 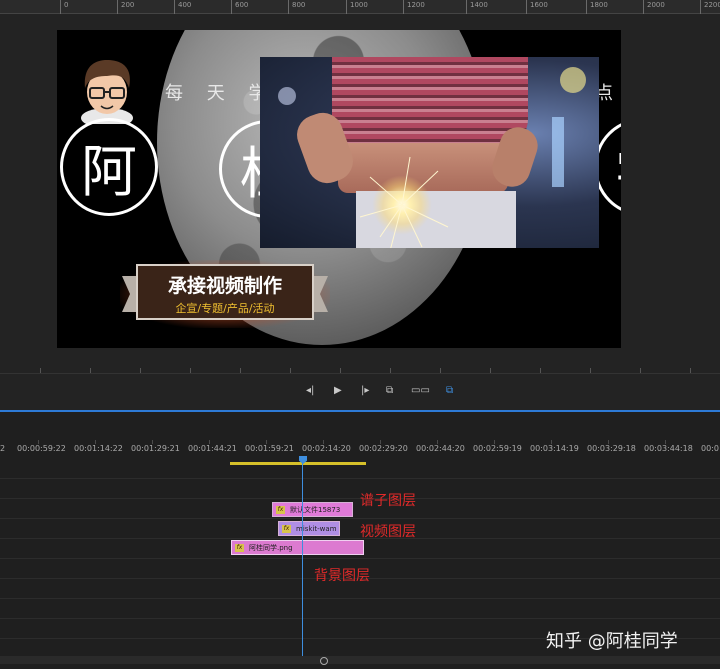 I want to click on ruler-tick: 1200, so click(x=414, y=7).